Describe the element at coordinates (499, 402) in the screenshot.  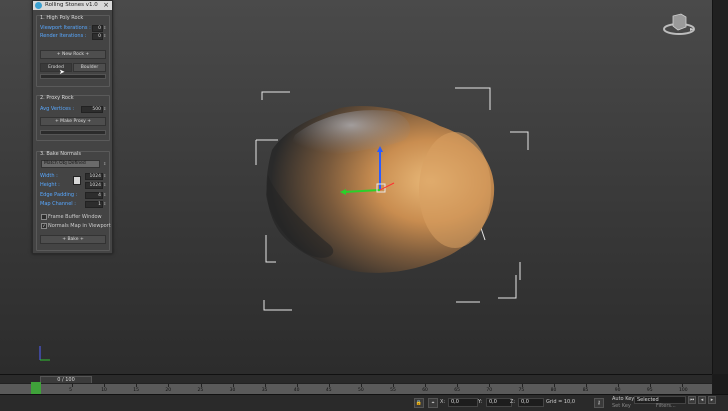
I see `y-coordinate-field: 0,0` at that location.